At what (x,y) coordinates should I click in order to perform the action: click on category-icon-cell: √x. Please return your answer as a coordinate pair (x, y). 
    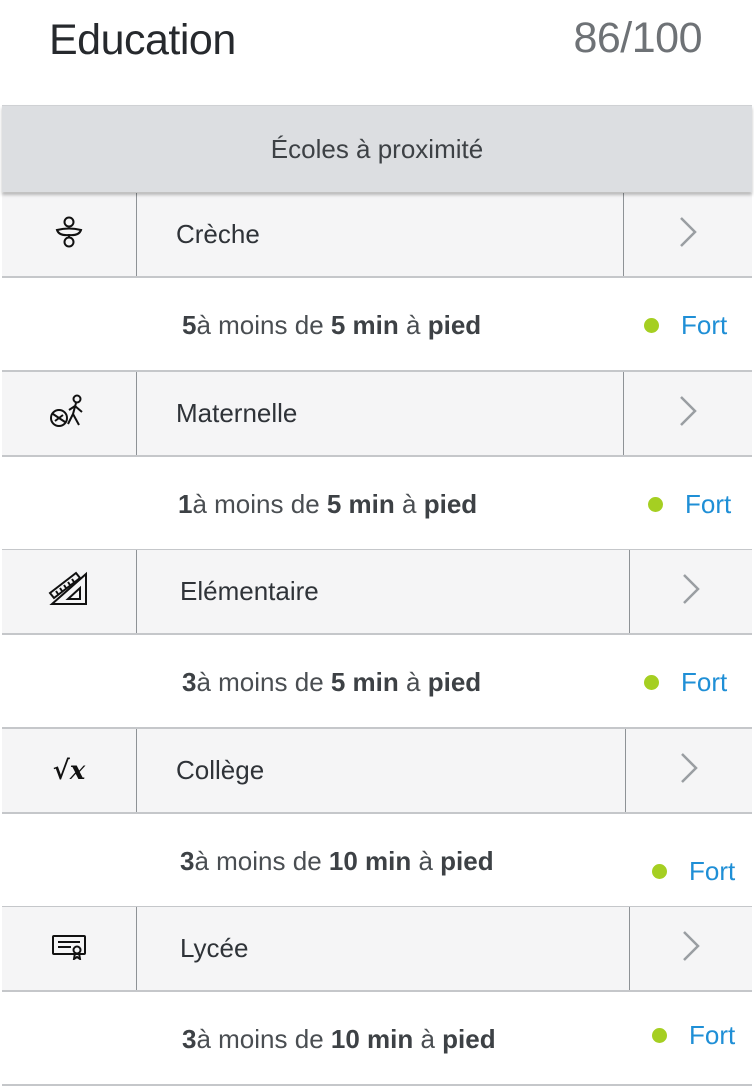
    Looking at the image, I should click on (69, 770).